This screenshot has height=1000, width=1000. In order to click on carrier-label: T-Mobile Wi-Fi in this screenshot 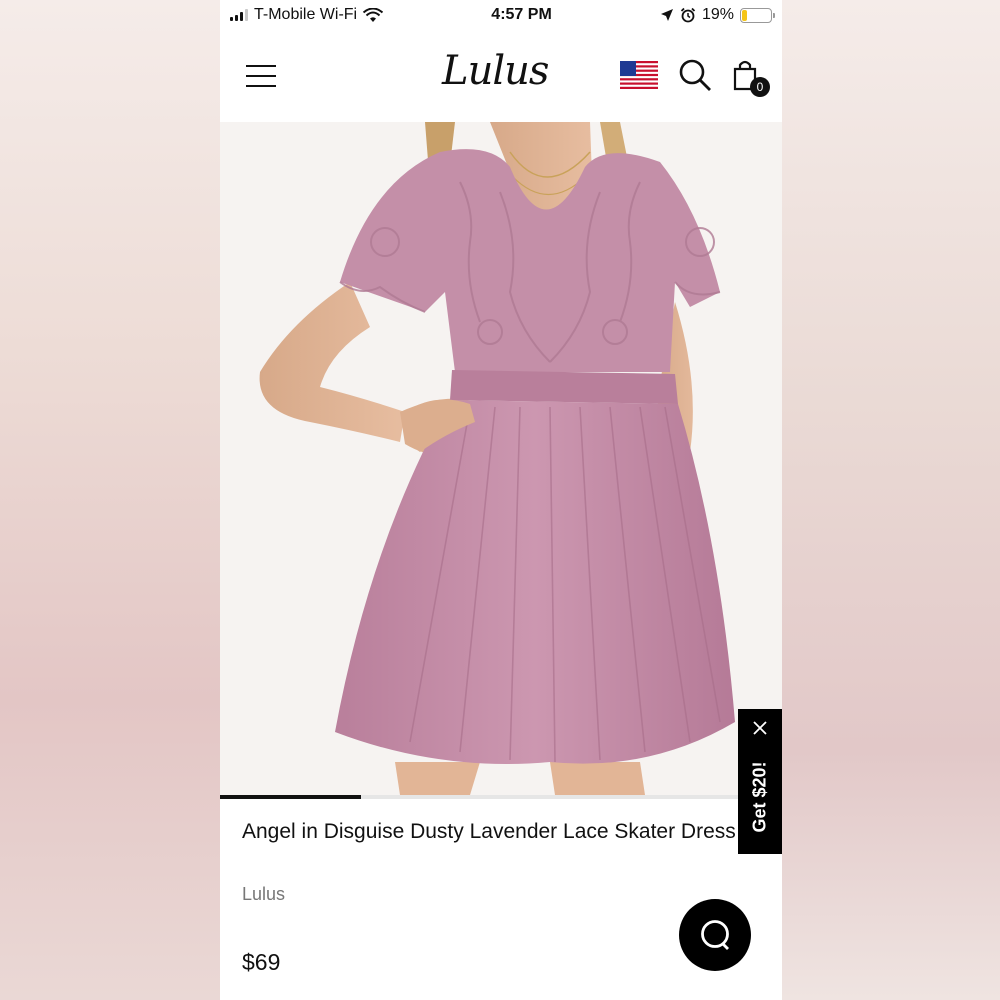, I will do `click(306, 14)`.